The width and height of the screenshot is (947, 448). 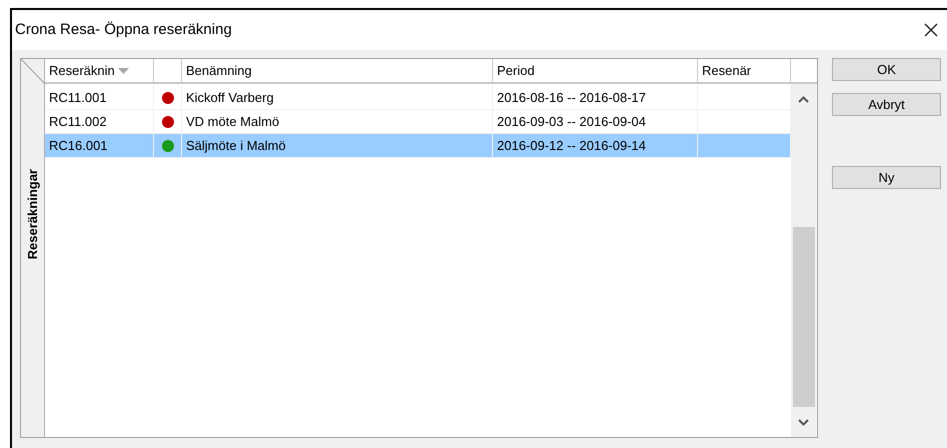 I want to click on sort-arrow-icon, so click(x=123, y=71).